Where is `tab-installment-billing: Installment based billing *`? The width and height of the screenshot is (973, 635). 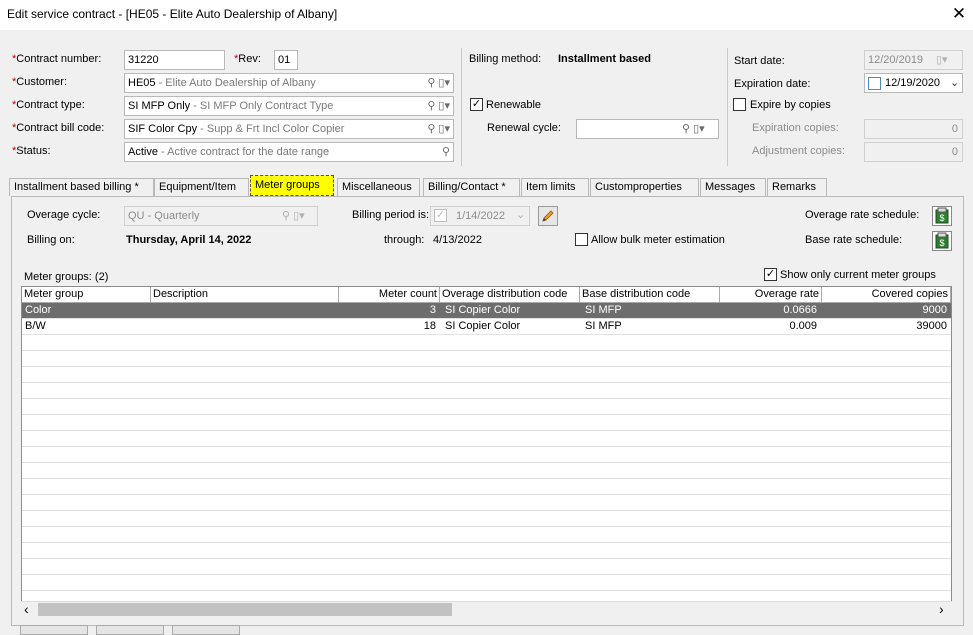 tab-installment-billing: Installment based billing * is located at coordinates (81, 187).